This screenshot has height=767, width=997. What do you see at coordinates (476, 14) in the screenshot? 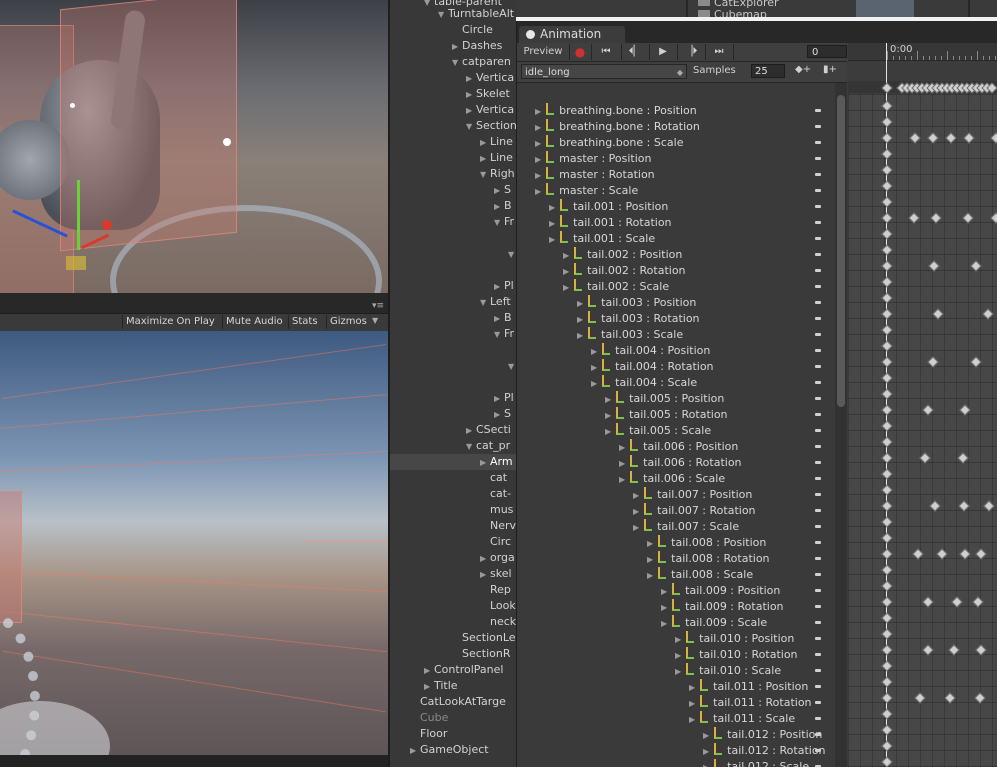
I see `hierarchy-item: ▼ TurntableAlt` at bounding box center [476, 14].